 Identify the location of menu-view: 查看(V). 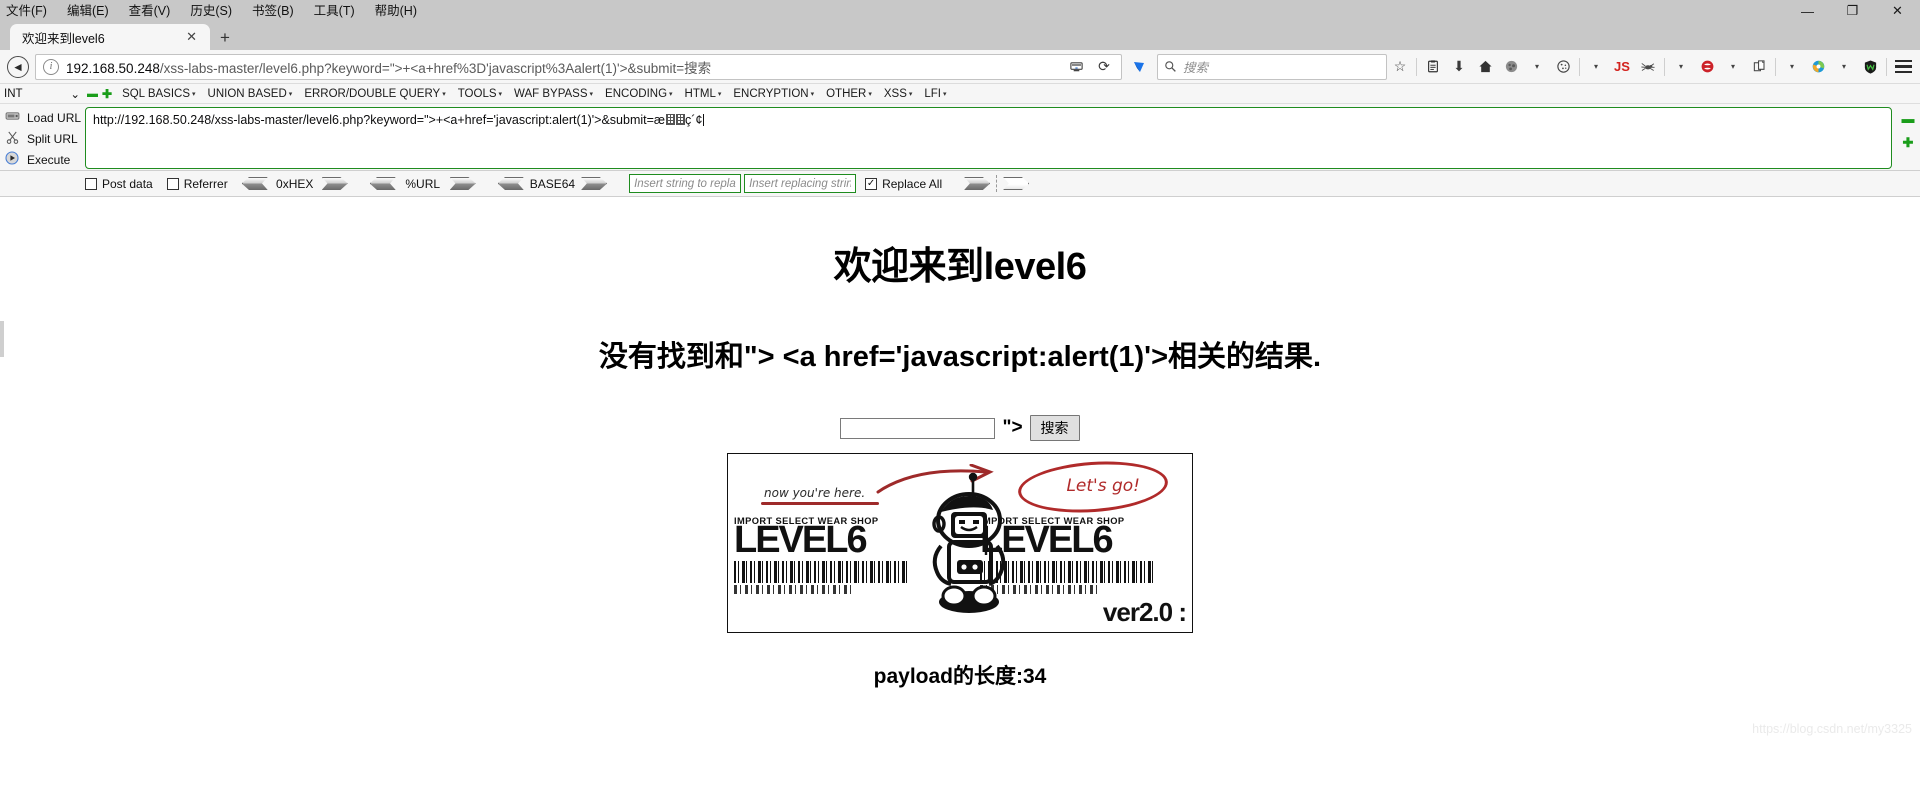
(150, 11).